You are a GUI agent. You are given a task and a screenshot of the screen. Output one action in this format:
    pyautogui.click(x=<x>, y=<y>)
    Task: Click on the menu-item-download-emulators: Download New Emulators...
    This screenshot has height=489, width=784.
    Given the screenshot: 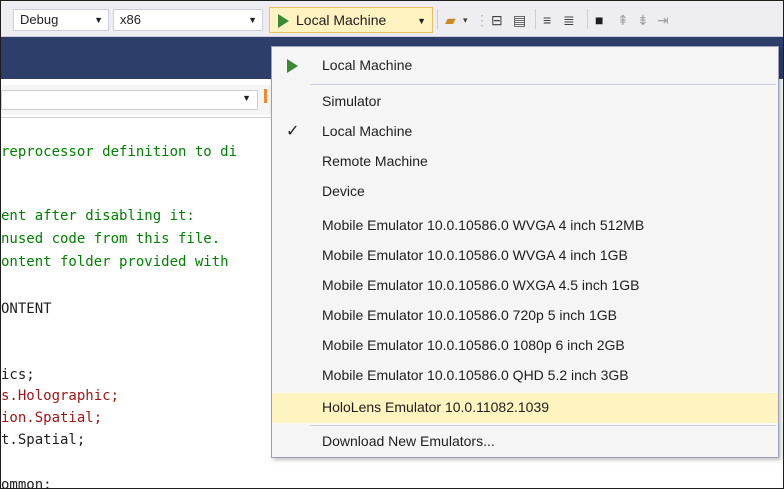 What is the action you would take?
    pyautogui.click(x=525, y=442)
    